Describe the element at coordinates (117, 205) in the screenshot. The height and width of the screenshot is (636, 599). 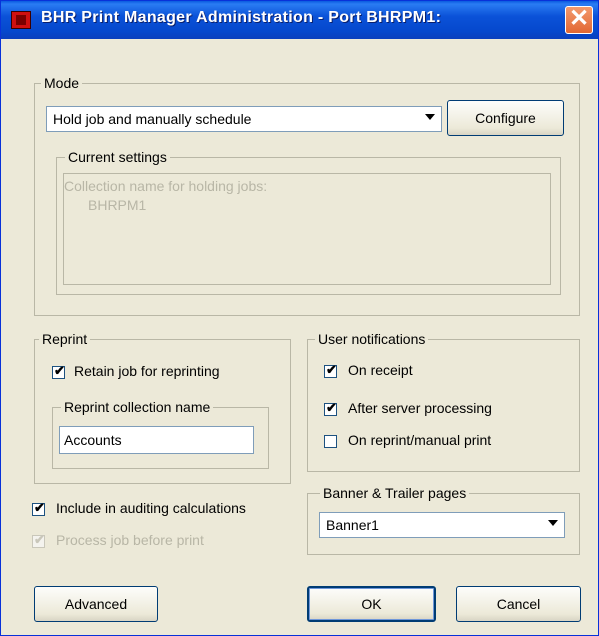
I see `settings-line-2: BHRPM1` at that location.